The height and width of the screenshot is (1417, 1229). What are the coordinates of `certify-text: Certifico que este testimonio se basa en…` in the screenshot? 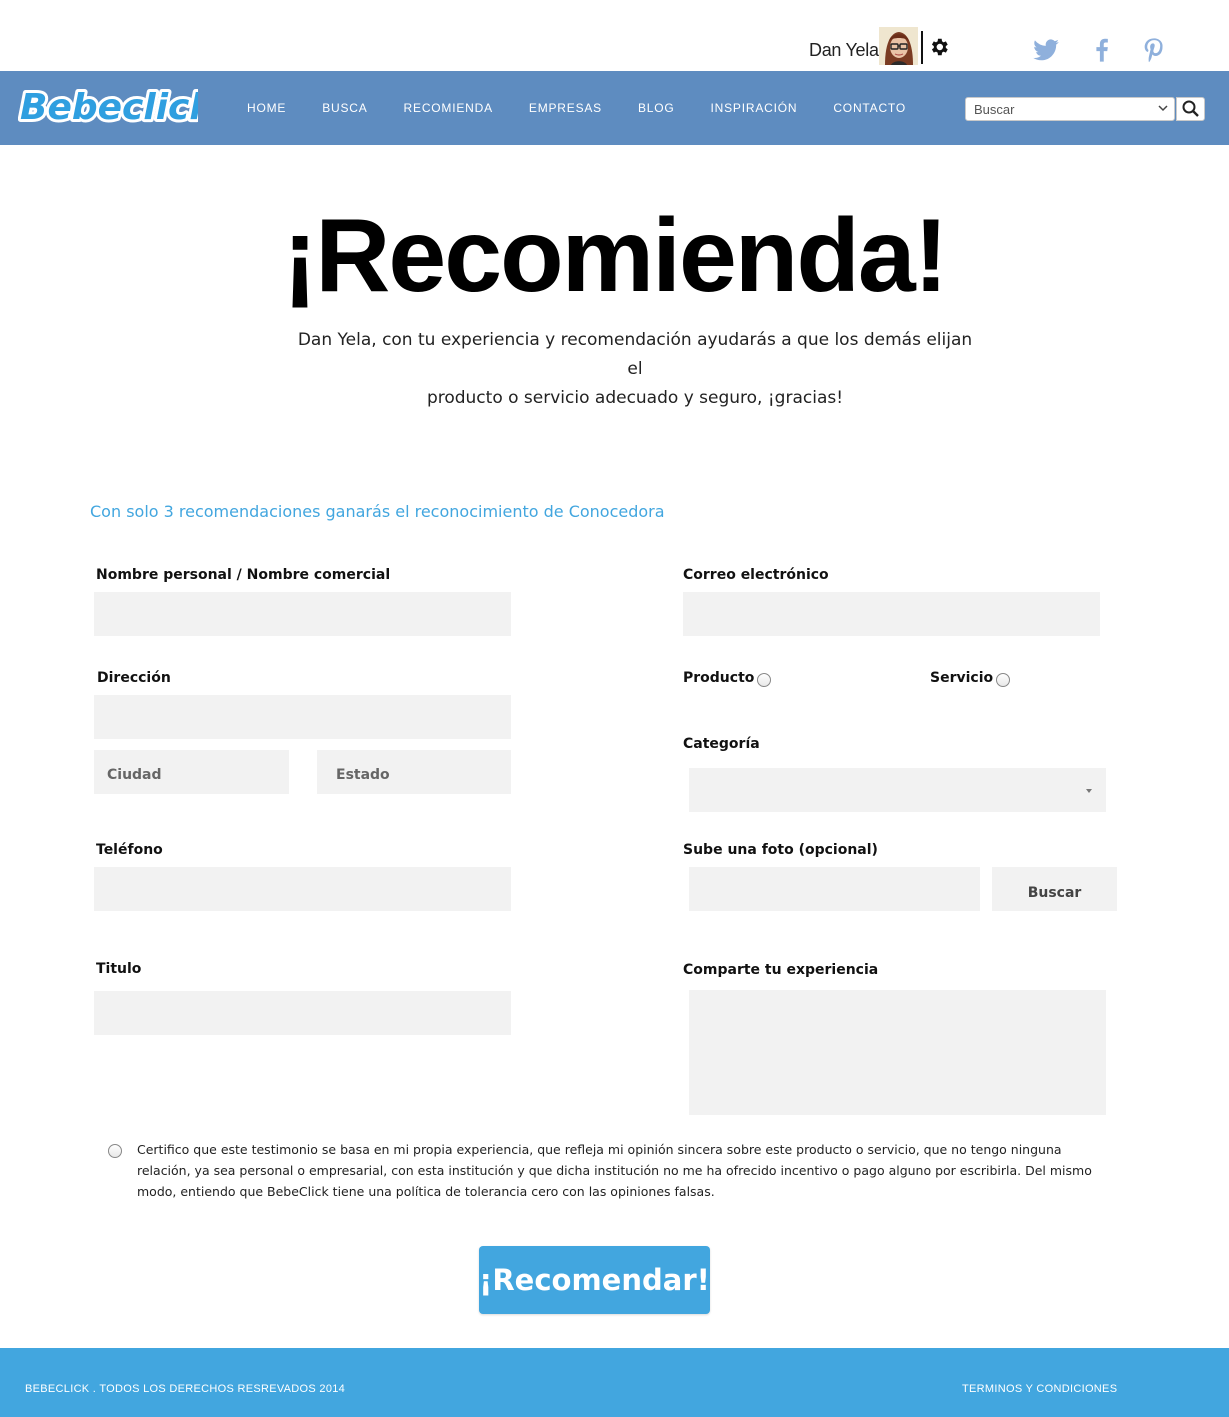 It's located at (614, 1170).